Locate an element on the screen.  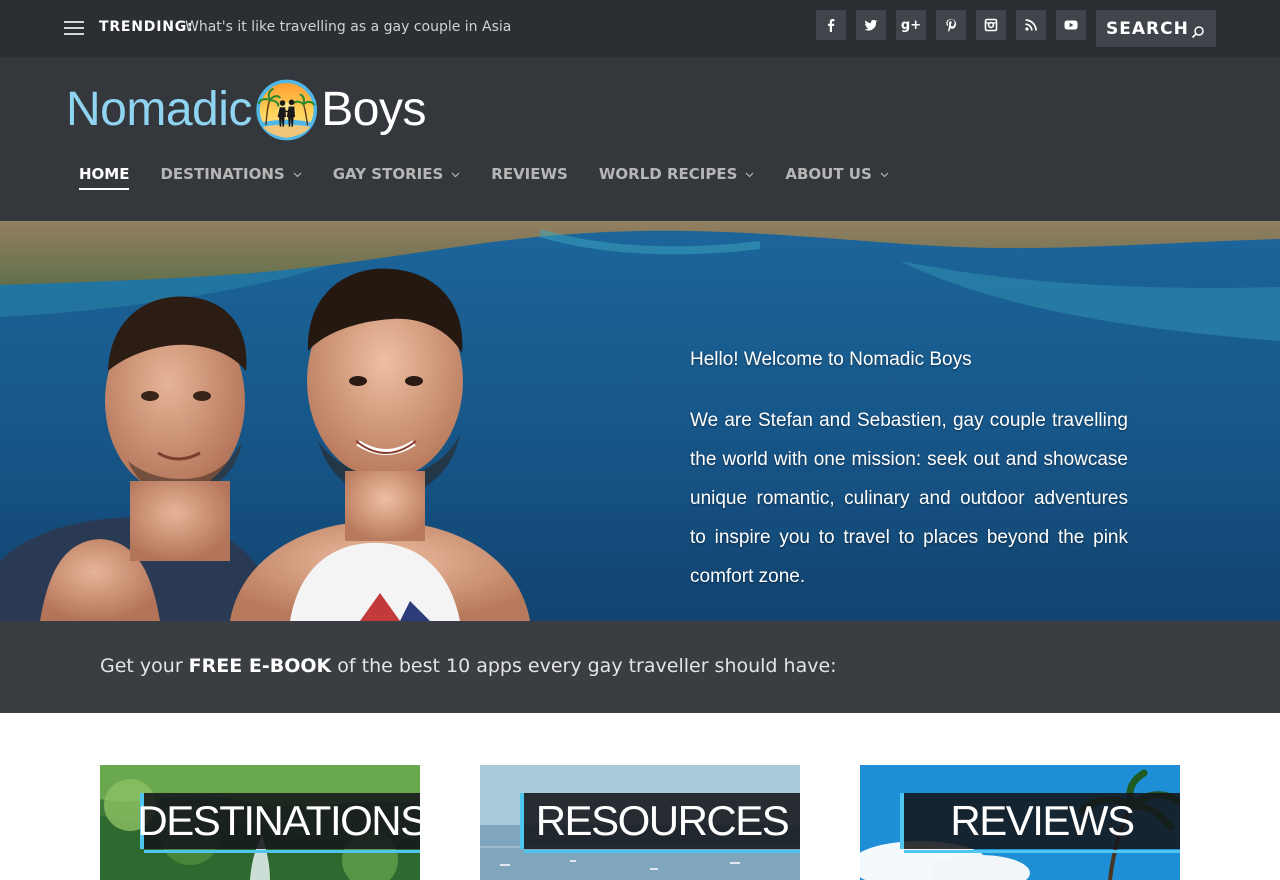
google-plus-icon: g+ is located at coordinates (911, 25).